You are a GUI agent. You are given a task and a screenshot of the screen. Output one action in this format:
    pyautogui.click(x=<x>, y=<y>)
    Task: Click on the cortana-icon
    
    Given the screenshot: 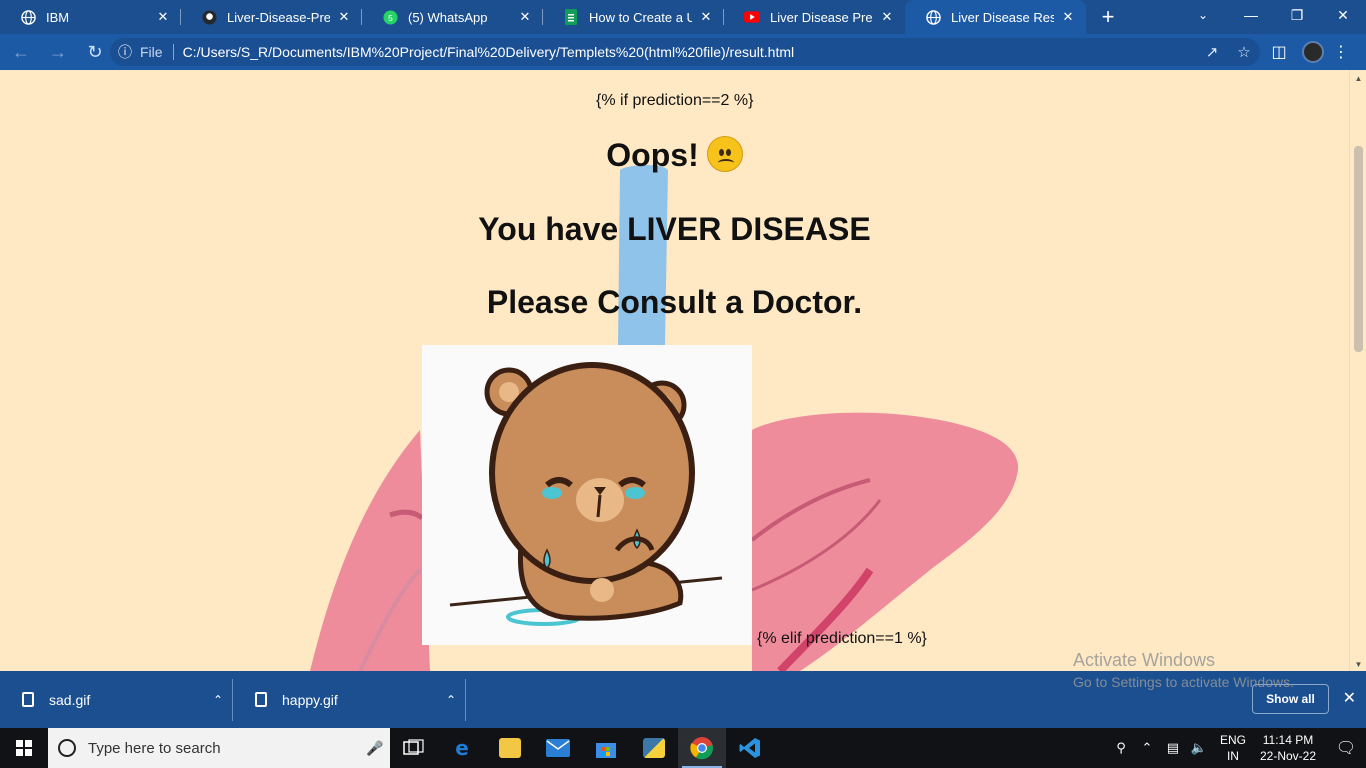 What is the action you would take?
    pyautogui.click(x=67, y=748)
    